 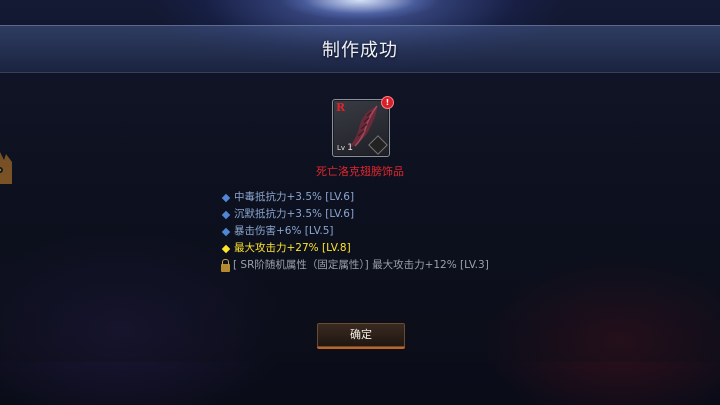 What do you see at coordinates (360, 171) in the screenshot?
I see `item-name: 死亡洛克翅膀饰品` at bounding box center [360, 171].